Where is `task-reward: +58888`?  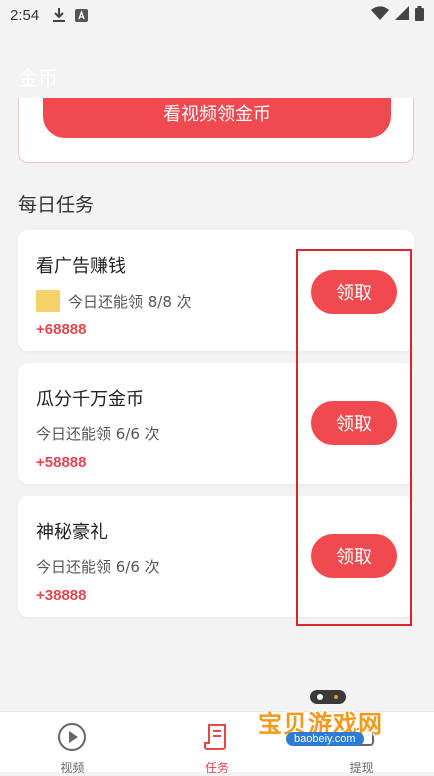
task-reward: +58888 is located at coordinates (61, 462).